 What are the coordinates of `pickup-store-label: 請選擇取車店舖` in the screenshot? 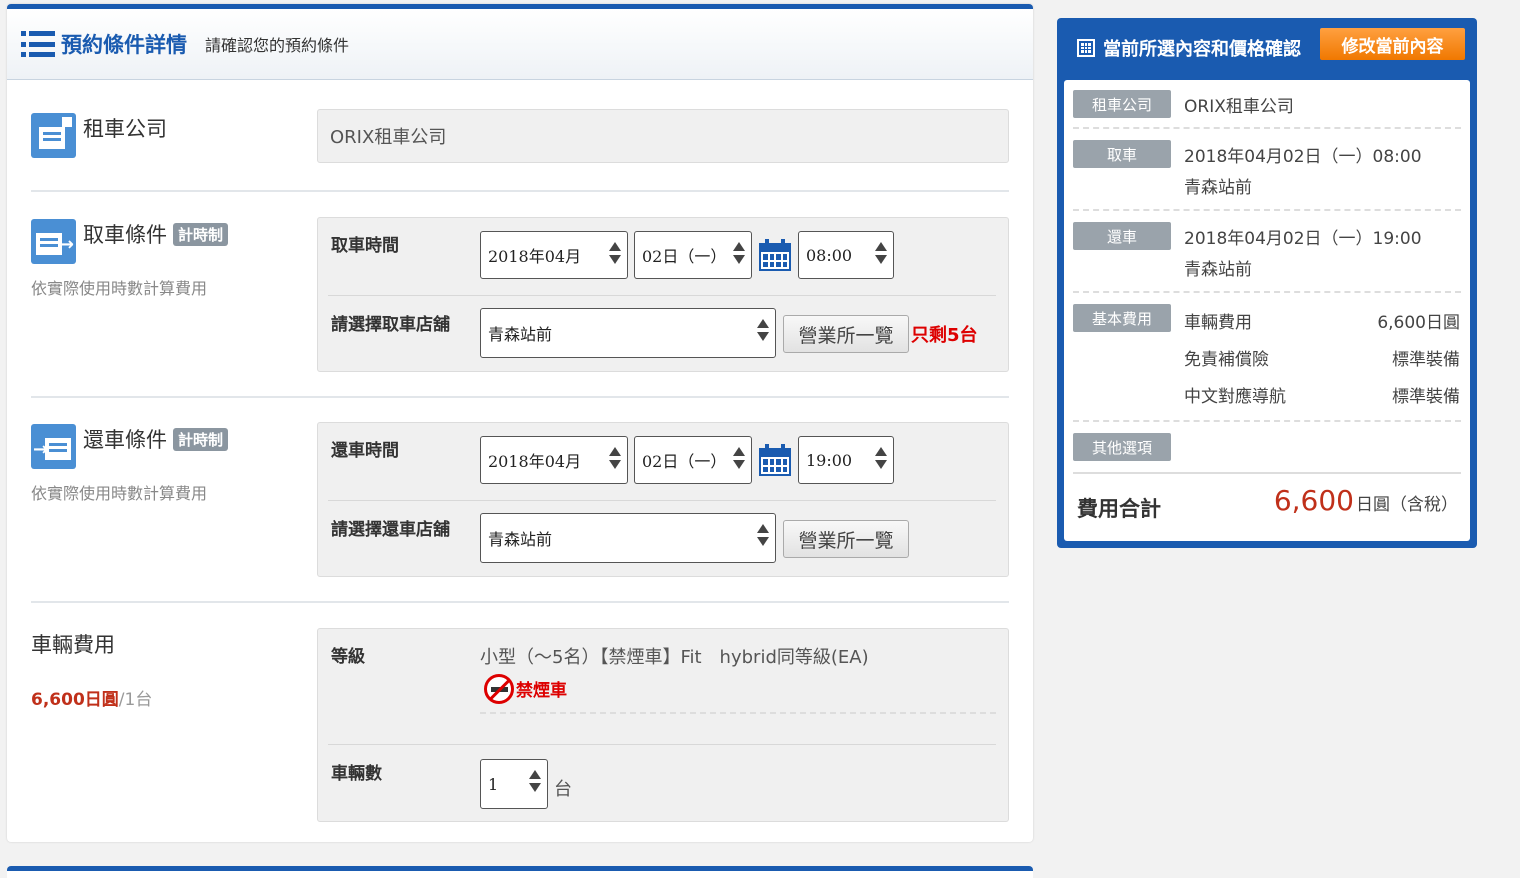 It's located at (390, 325).